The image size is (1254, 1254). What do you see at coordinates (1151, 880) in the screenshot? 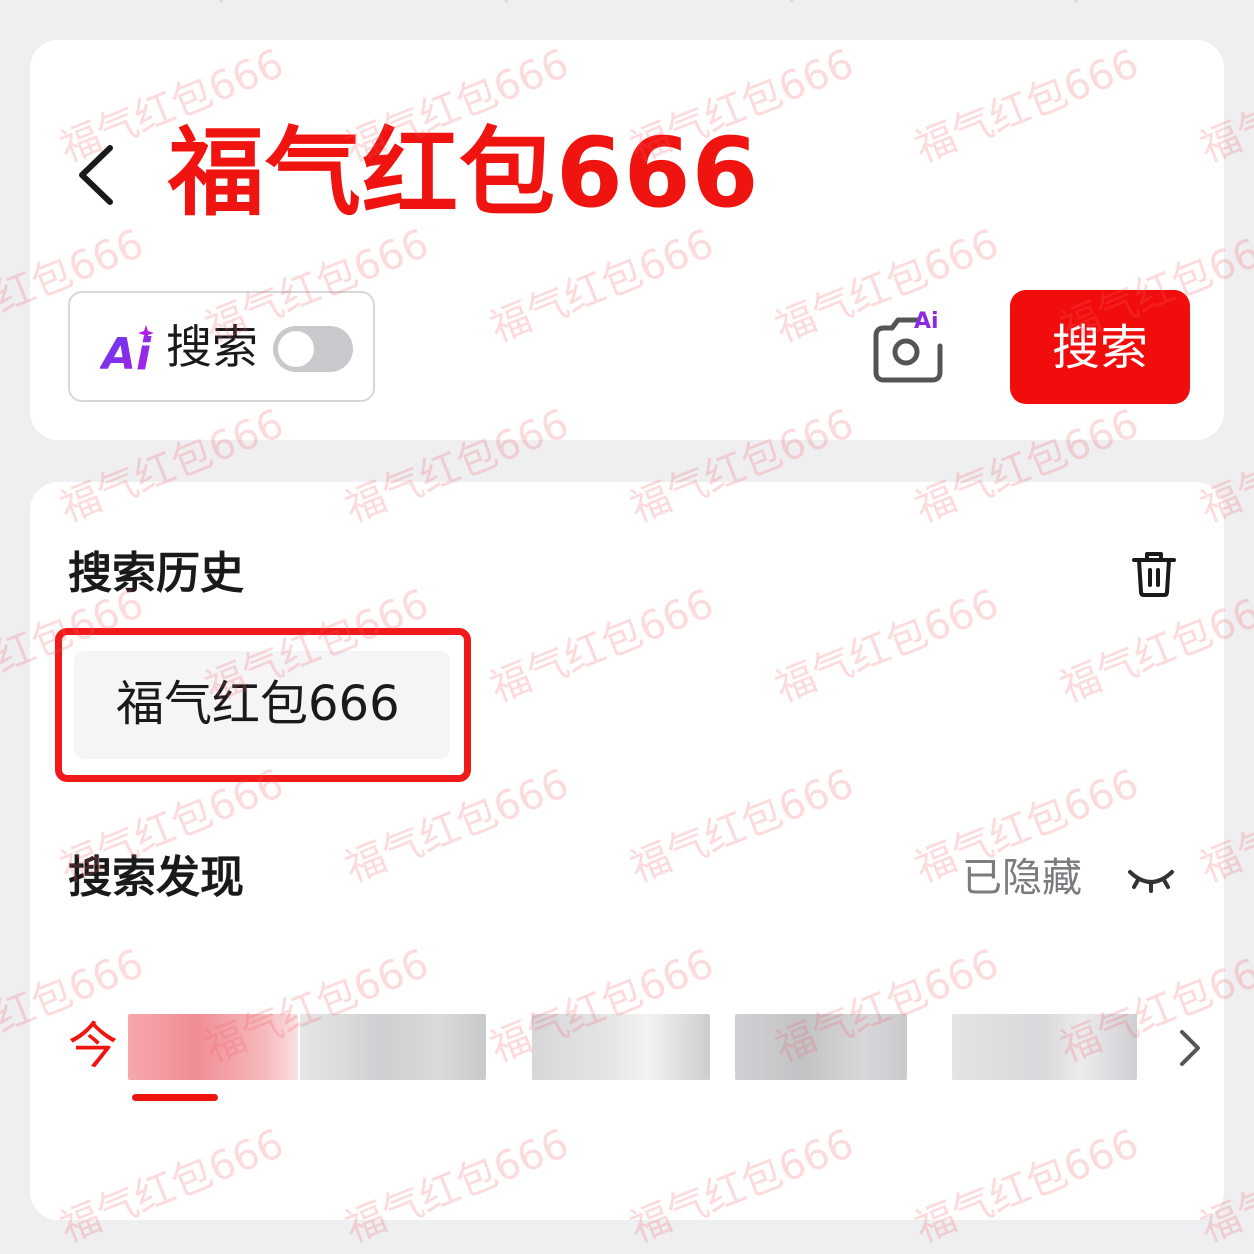
I see `eye-closed-icon` at bounding box center [1151, 880].